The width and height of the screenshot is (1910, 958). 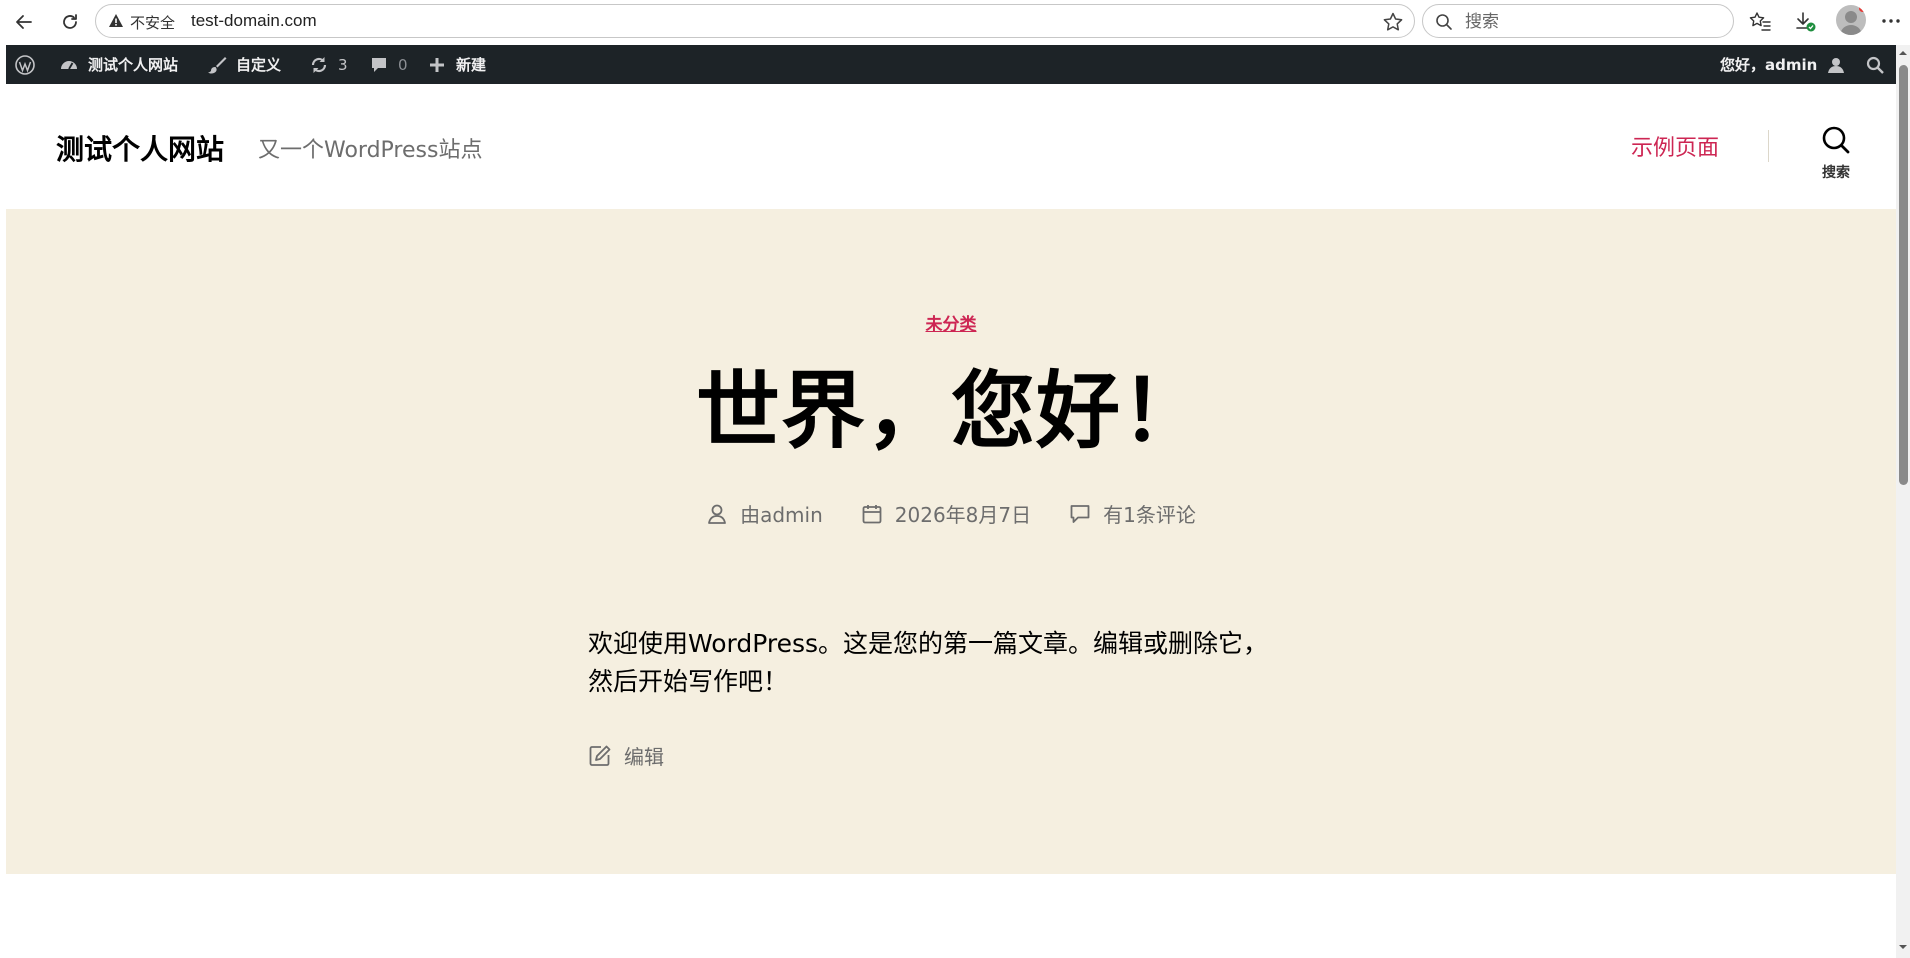 I want to click on edit-pencil-icon, so click(x=600, y=755).